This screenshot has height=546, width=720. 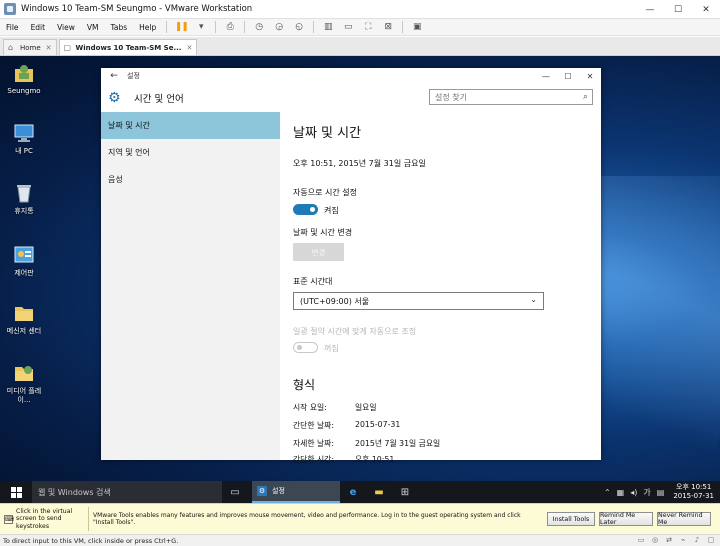 I want to click on edge-browser-icon: e, so click(x=353, y=492).